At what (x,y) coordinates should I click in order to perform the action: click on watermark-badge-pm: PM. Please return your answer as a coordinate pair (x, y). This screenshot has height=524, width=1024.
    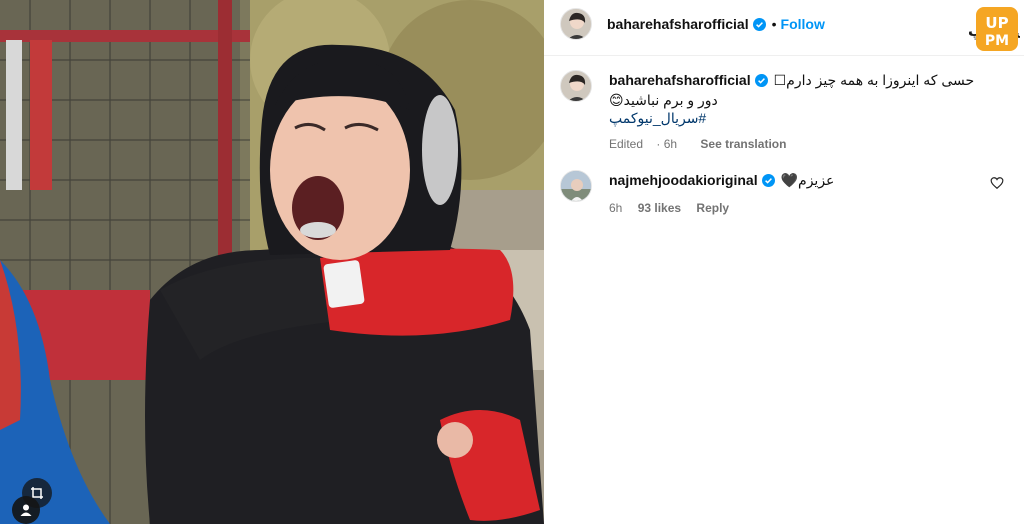
    Looking at the image, I should click on (997, 41).